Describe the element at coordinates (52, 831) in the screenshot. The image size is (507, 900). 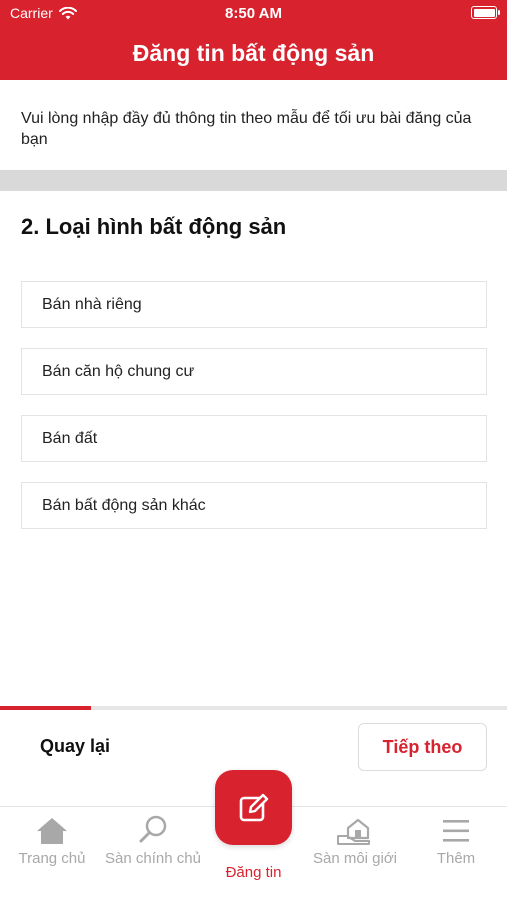
I see `home-icon` at that location.